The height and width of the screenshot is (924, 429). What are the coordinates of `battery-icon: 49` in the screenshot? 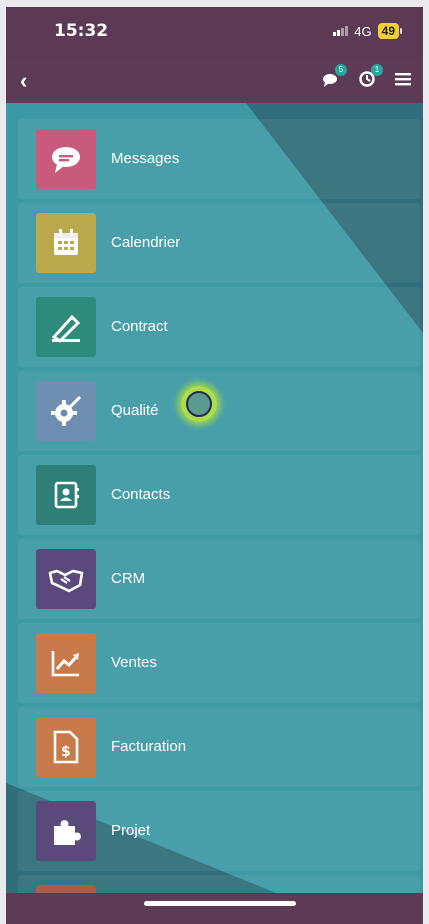 It's located at (390, 31).